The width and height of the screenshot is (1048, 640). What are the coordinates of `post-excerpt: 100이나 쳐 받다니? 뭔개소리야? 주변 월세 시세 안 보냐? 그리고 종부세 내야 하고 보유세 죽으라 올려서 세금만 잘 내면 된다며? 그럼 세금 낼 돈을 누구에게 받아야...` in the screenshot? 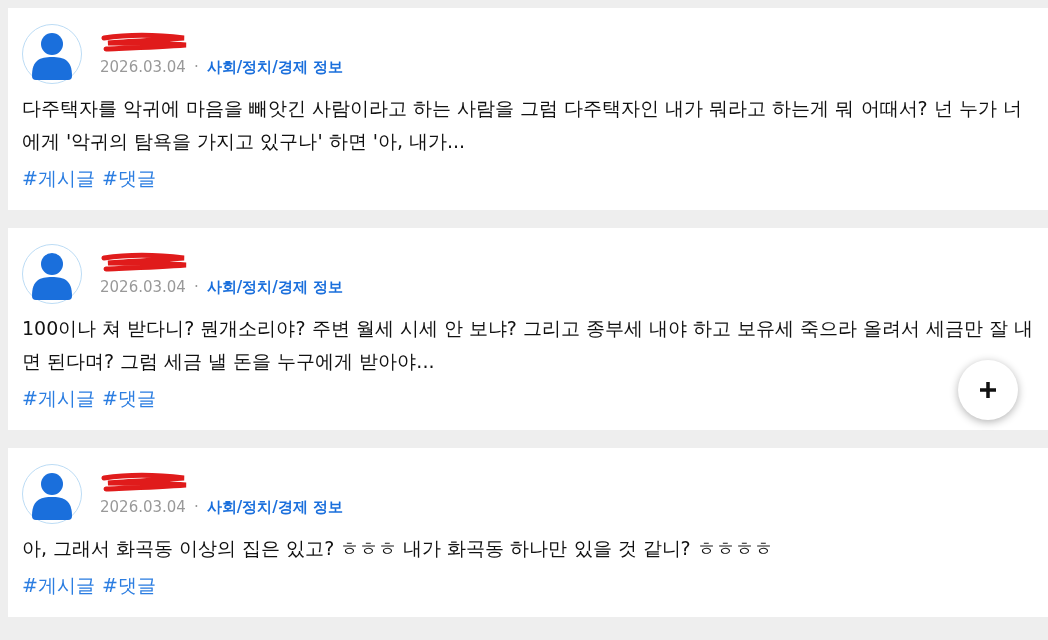 It's located at (528, 345).